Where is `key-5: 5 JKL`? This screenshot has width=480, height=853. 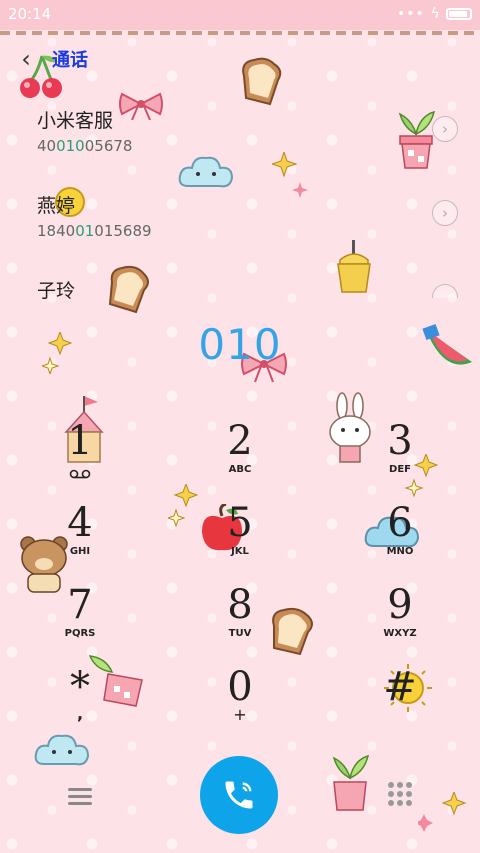 key-5: 5 JKL is located at coordinates (240, 540).